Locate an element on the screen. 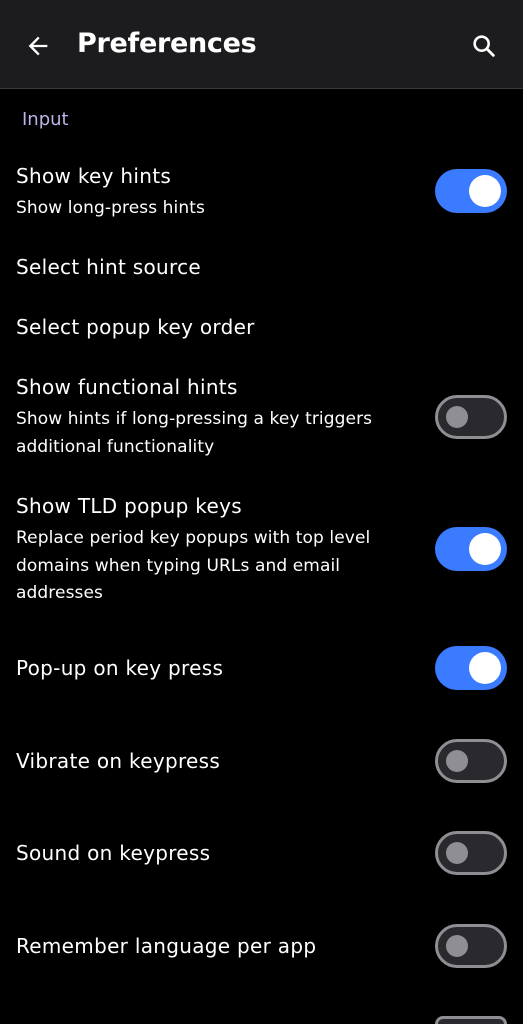  show-key-hints-switch is located at coordinates (471, 191).